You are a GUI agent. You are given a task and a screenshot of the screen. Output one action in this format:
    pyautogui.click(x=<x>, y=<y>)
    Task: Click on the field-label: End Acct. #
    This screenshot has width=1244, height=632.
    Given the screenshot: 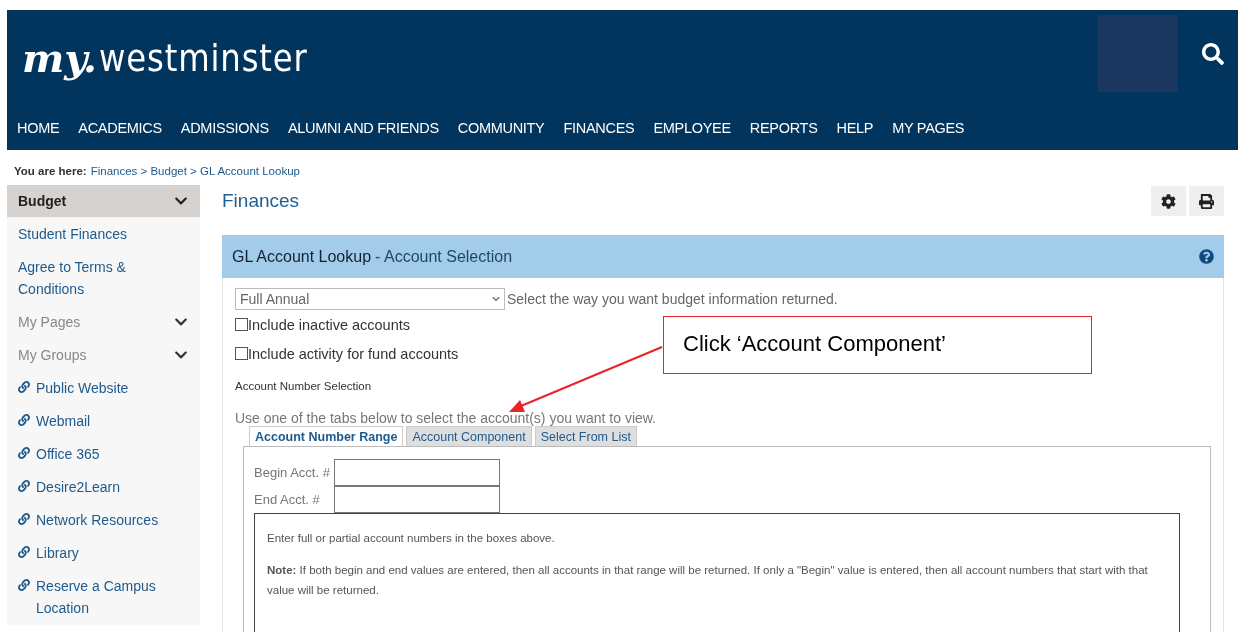 What is the action you would take?
    pyautogui.click(x=287, y=499)
    